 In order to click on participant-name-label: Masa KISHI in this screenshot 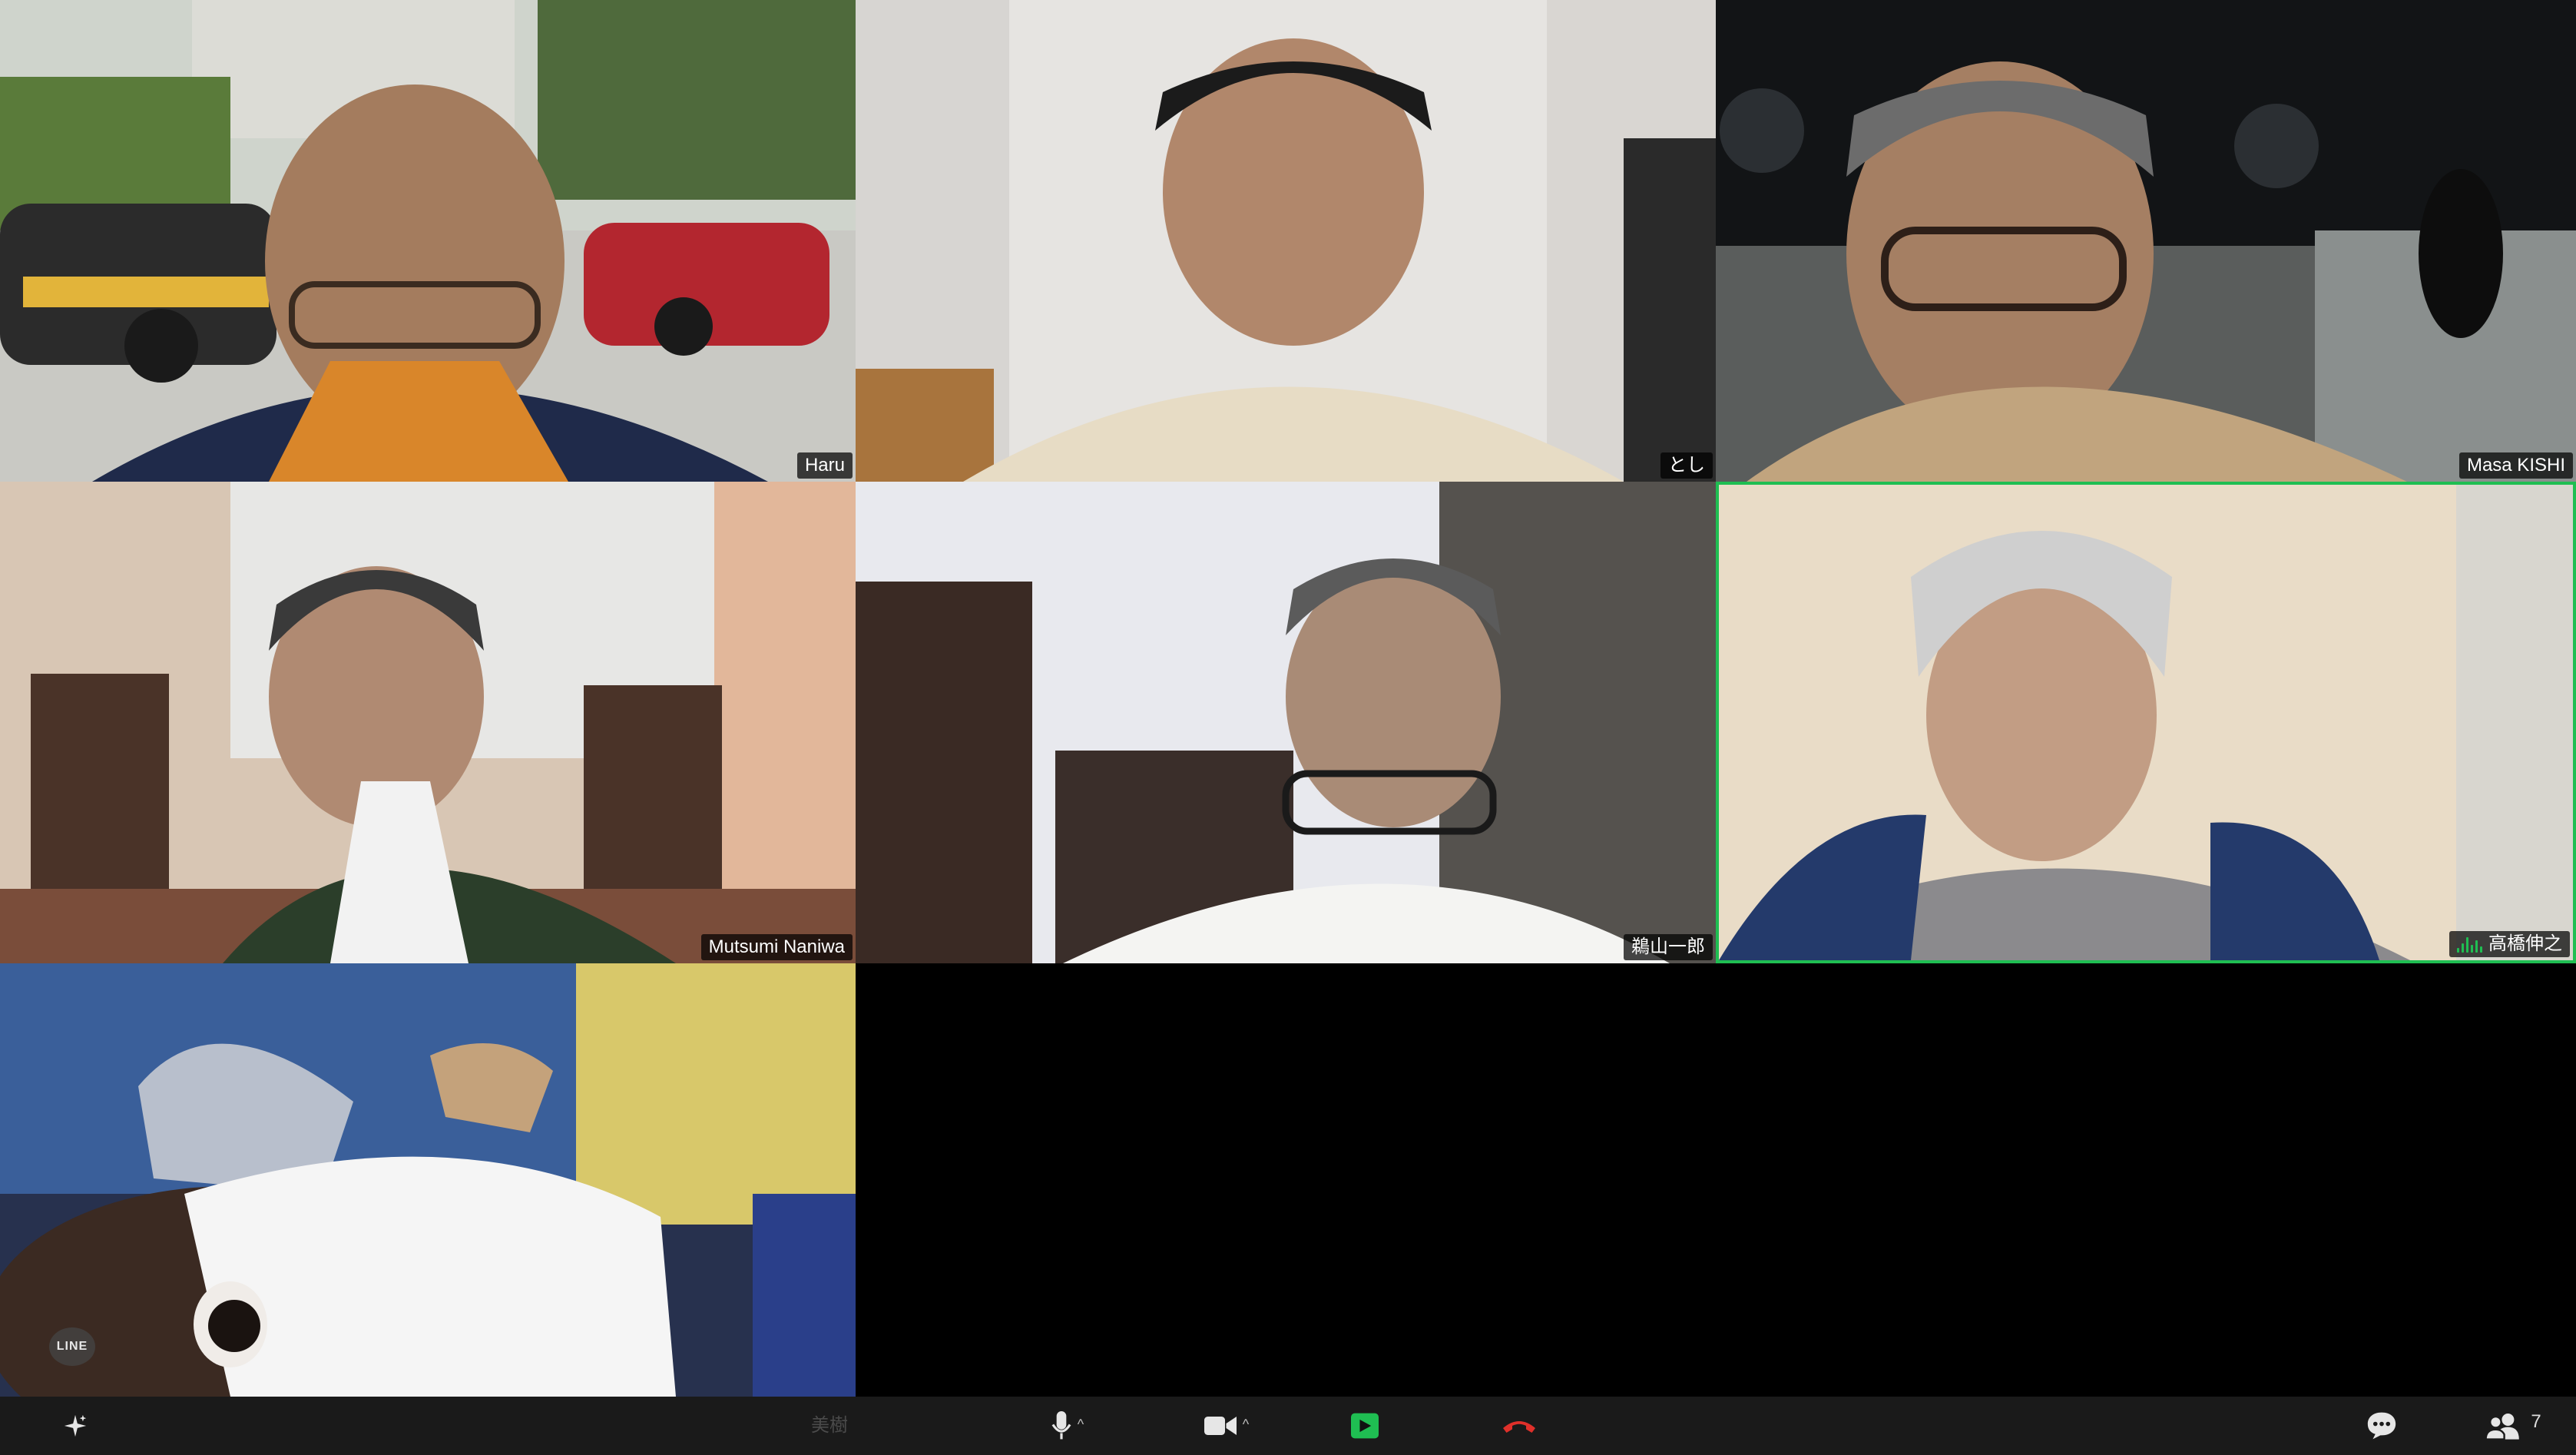, I will do `click(2515, 465)`.